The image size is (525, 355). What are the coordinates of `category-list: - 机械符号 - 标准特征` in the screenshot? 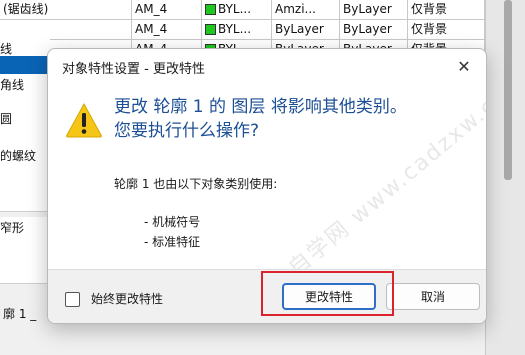 It's located at (172, 232).